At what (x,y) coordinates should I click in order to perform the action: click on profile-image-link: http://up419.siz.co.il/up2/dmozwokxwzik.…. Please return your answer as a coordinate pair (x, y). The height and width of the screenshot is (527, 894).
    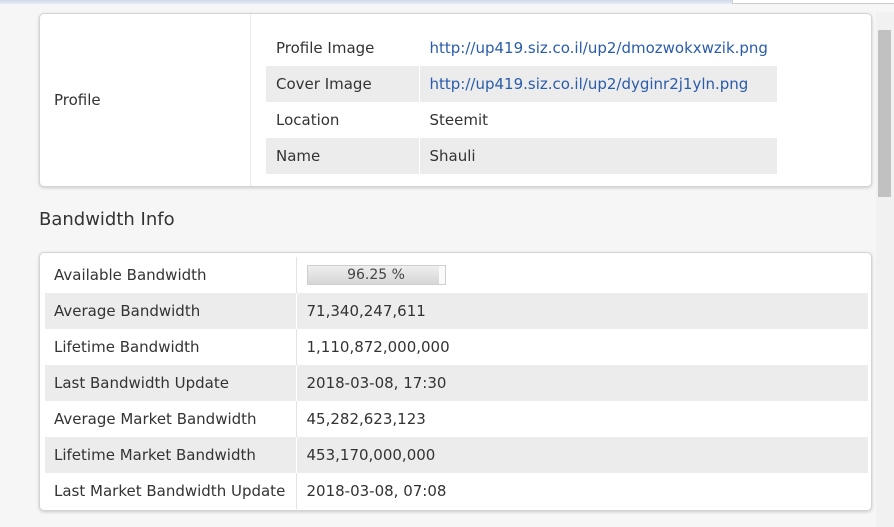
    Looking at the image, I should click on (599, 48).